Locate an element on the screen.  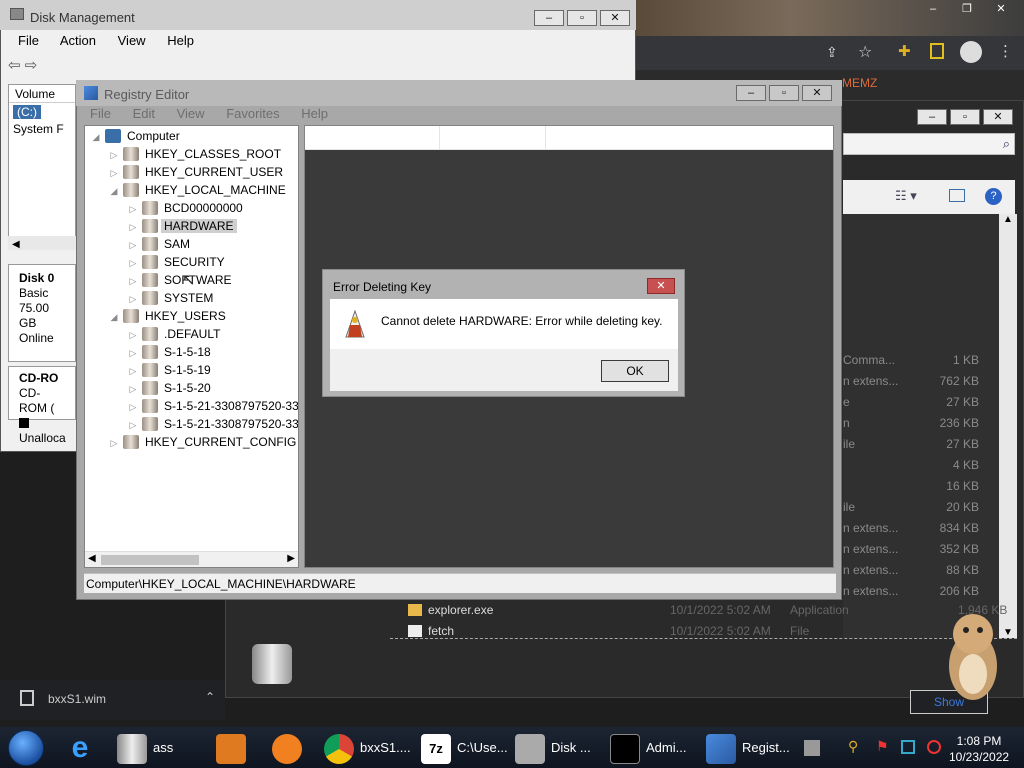
explorer-search-box: ⌕ is located at coordinates (929, 144).